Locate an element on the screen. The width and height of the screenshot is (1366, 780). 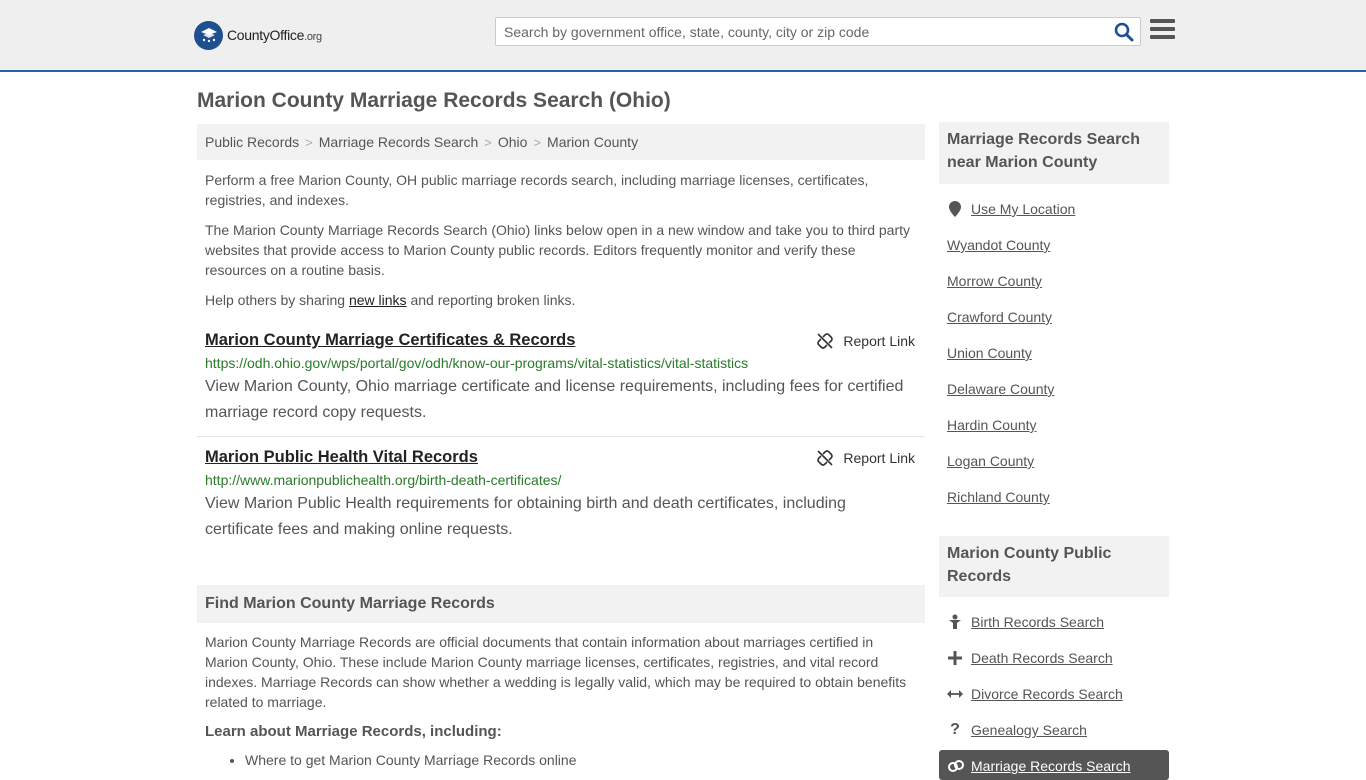
sidebar-item-marriage-active: Marriage Records Search is located at coordinates (1054, 765).